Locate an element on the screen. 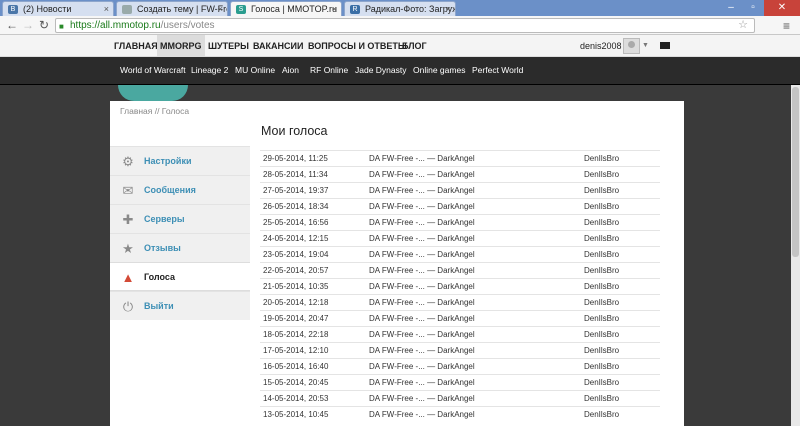  page-title: Мои голоса is located at coordinates (294, 131).